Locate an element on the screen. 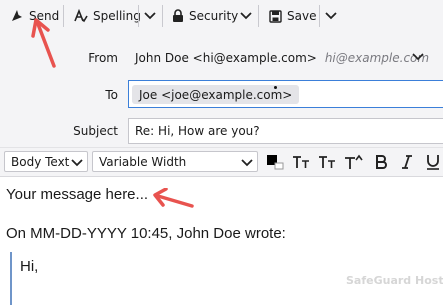  message-annotation-arrow is located at coordinates (173, 198).